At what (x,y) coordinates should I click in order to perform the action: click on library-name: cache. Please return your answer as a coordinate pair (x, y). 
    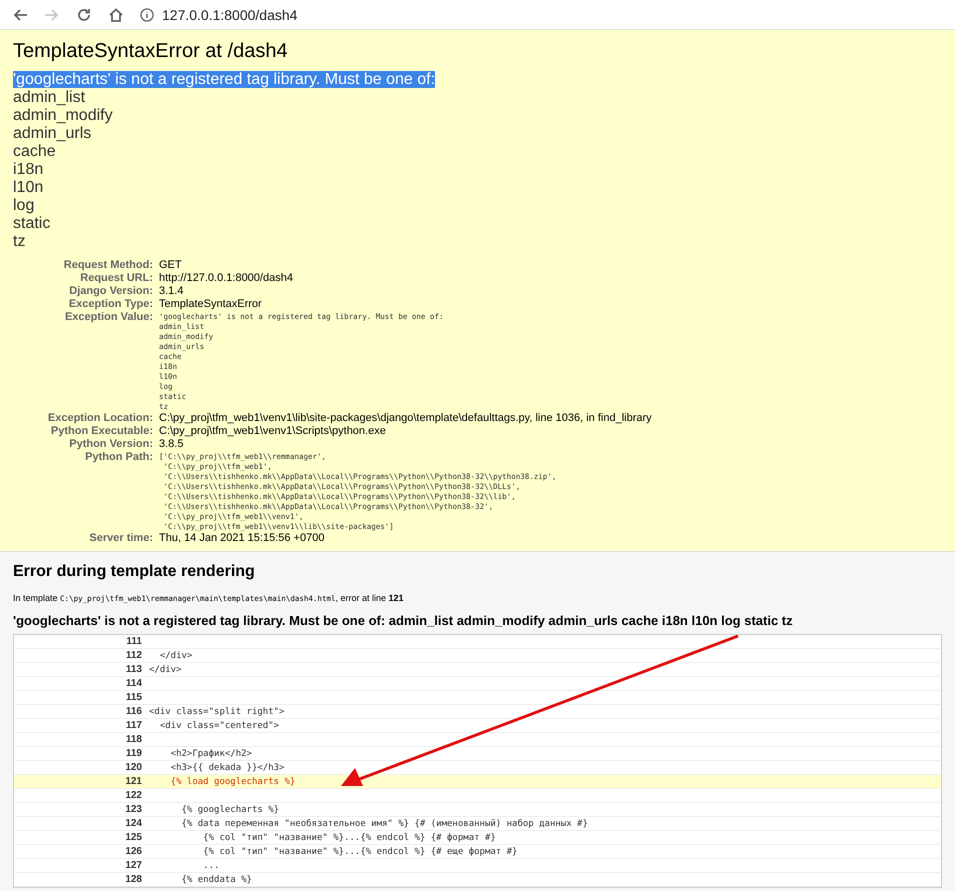
    Looking at the image, I should click on (35, 152).